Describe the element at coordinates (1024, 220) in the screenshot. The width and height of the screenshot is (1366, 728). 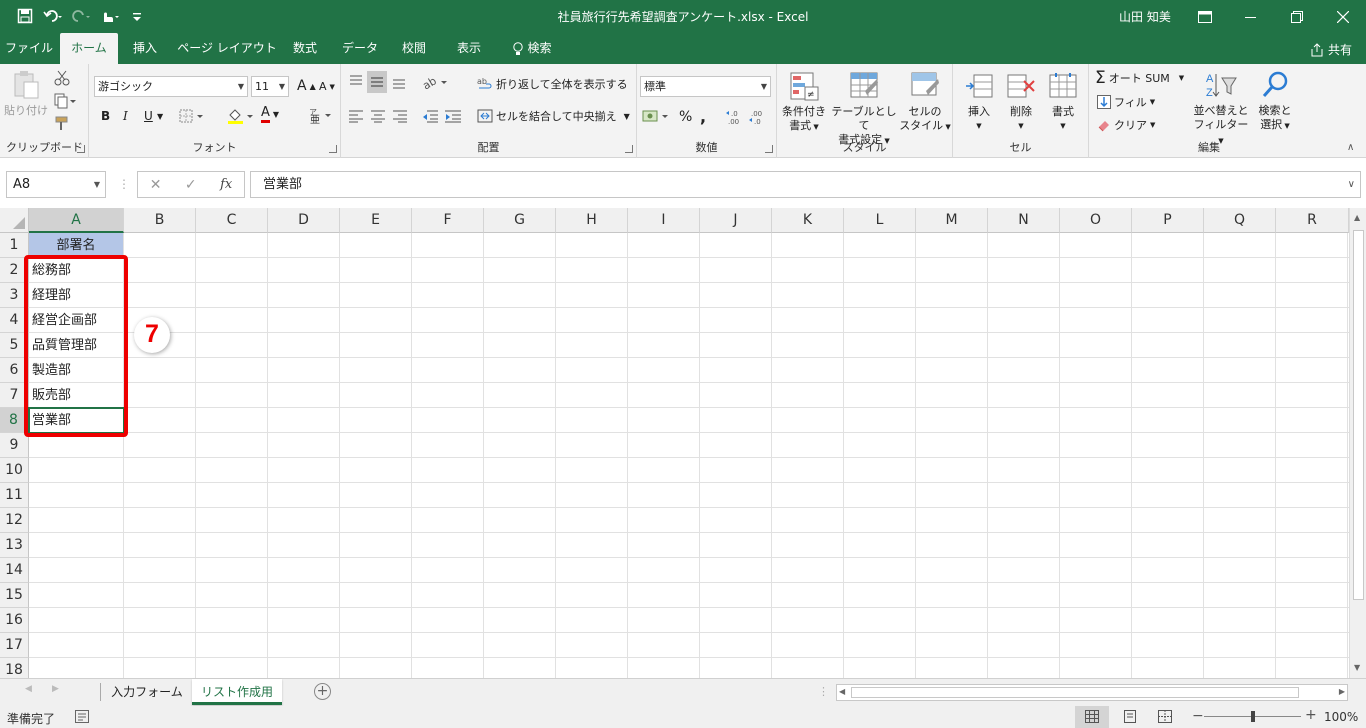
I see `column-header-n: N` at that location.